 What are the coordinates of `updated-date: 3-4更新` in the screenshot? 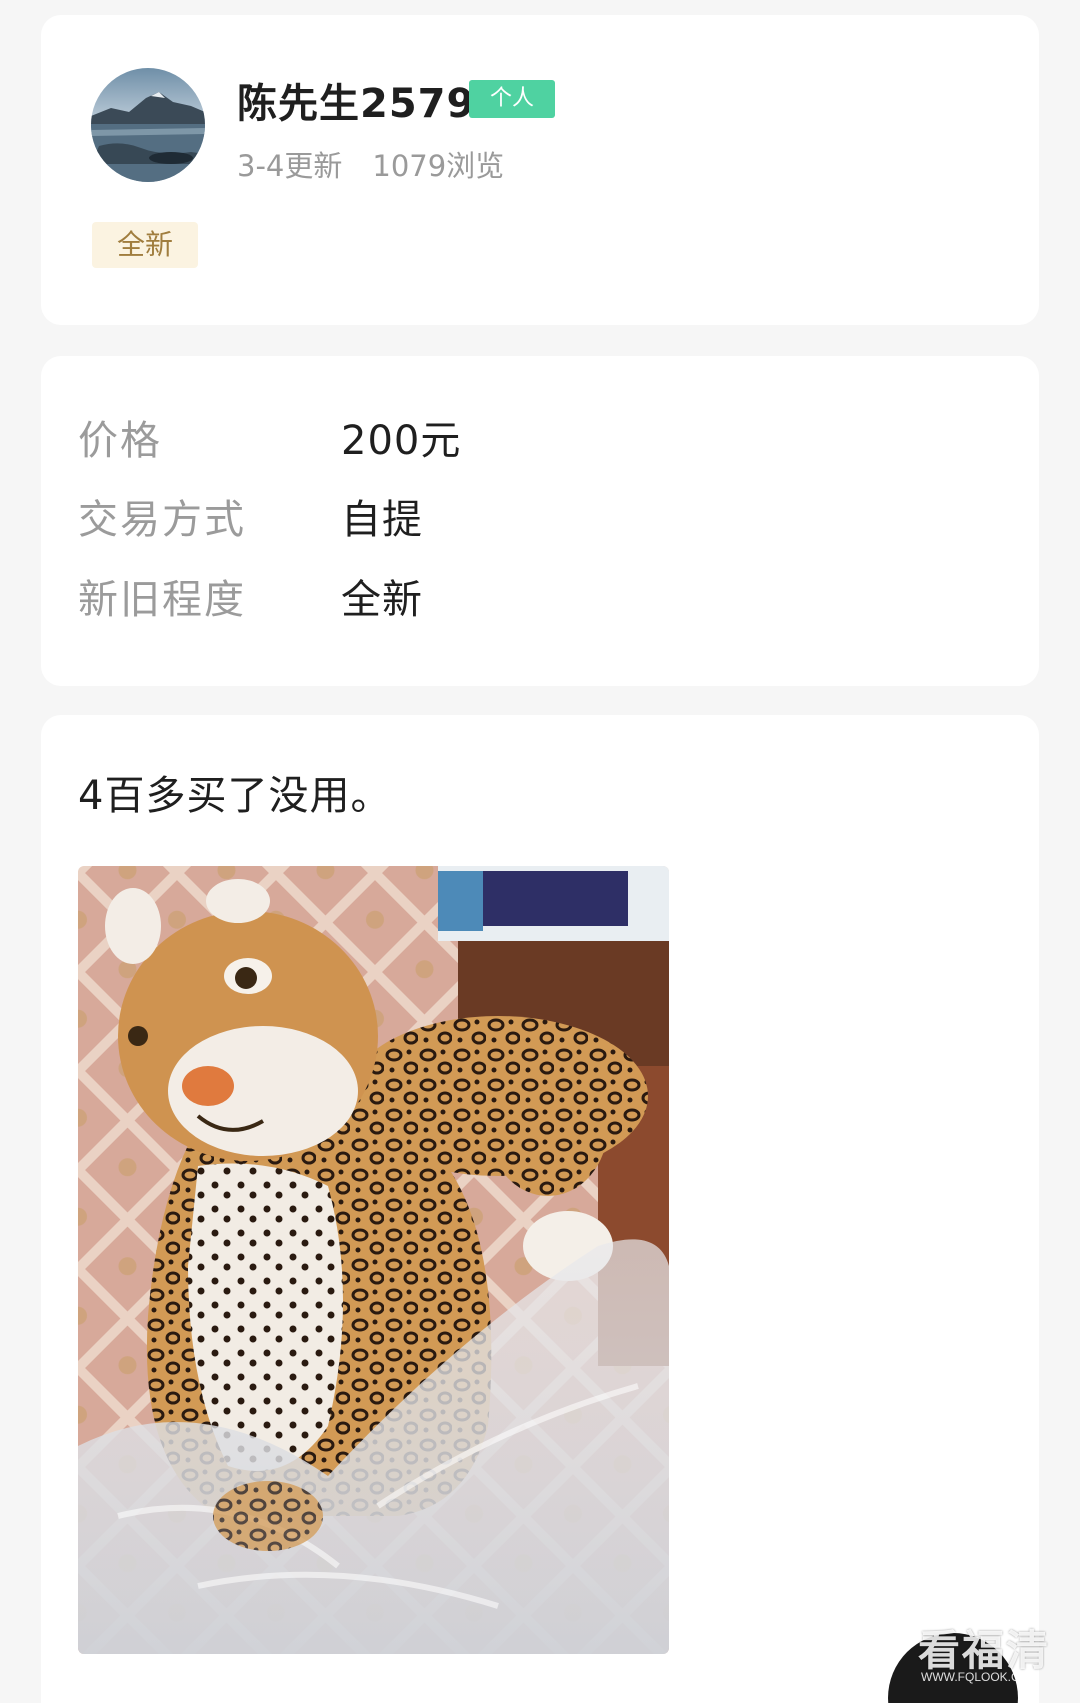 It's located at (290, 166).